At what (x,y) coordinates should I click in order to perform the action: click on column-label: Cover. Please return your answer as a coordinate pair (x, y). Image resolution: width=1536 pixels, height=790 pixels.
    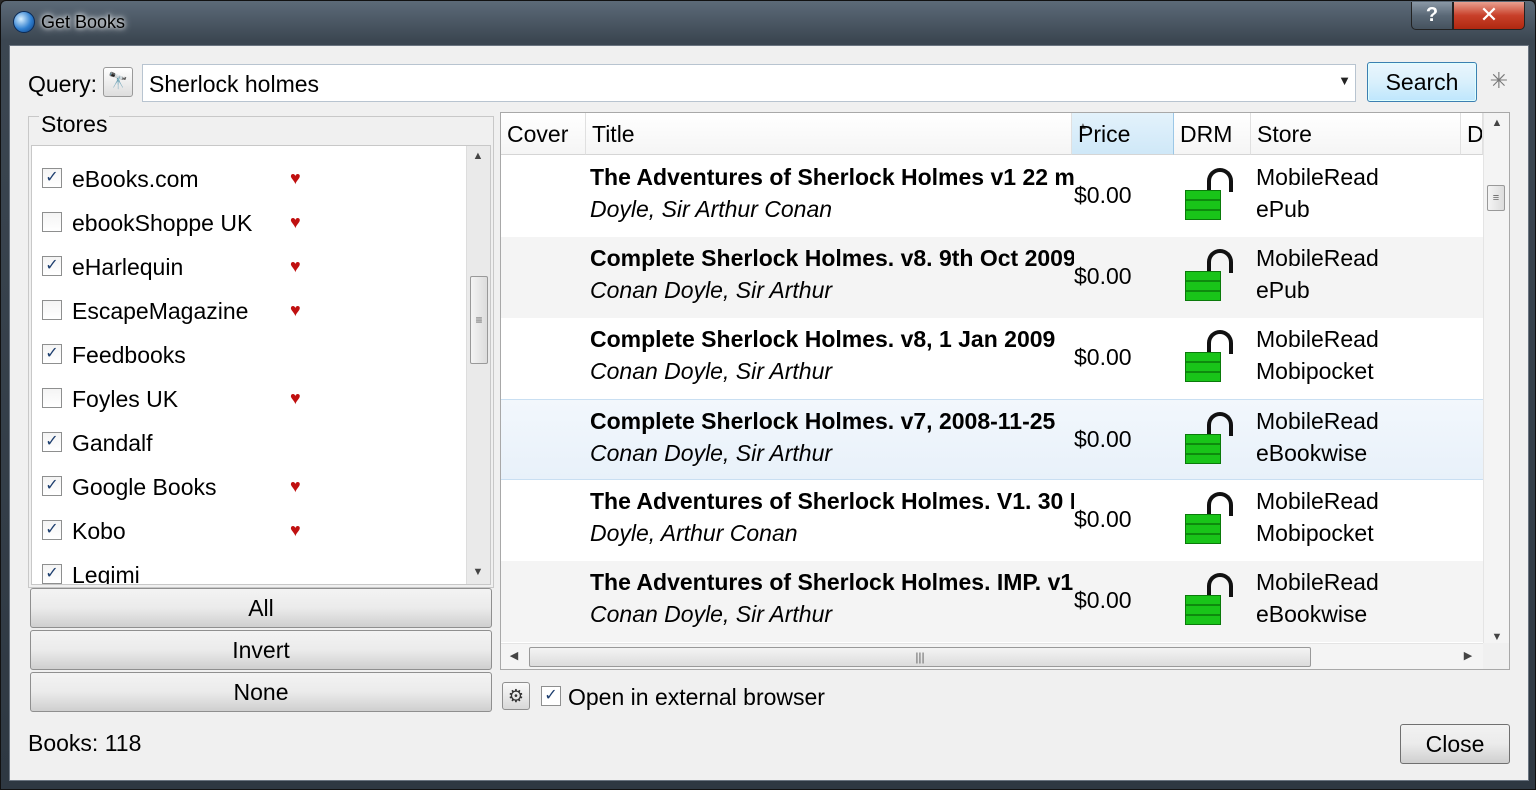
    Looking at the image, I should click on (538, 134).